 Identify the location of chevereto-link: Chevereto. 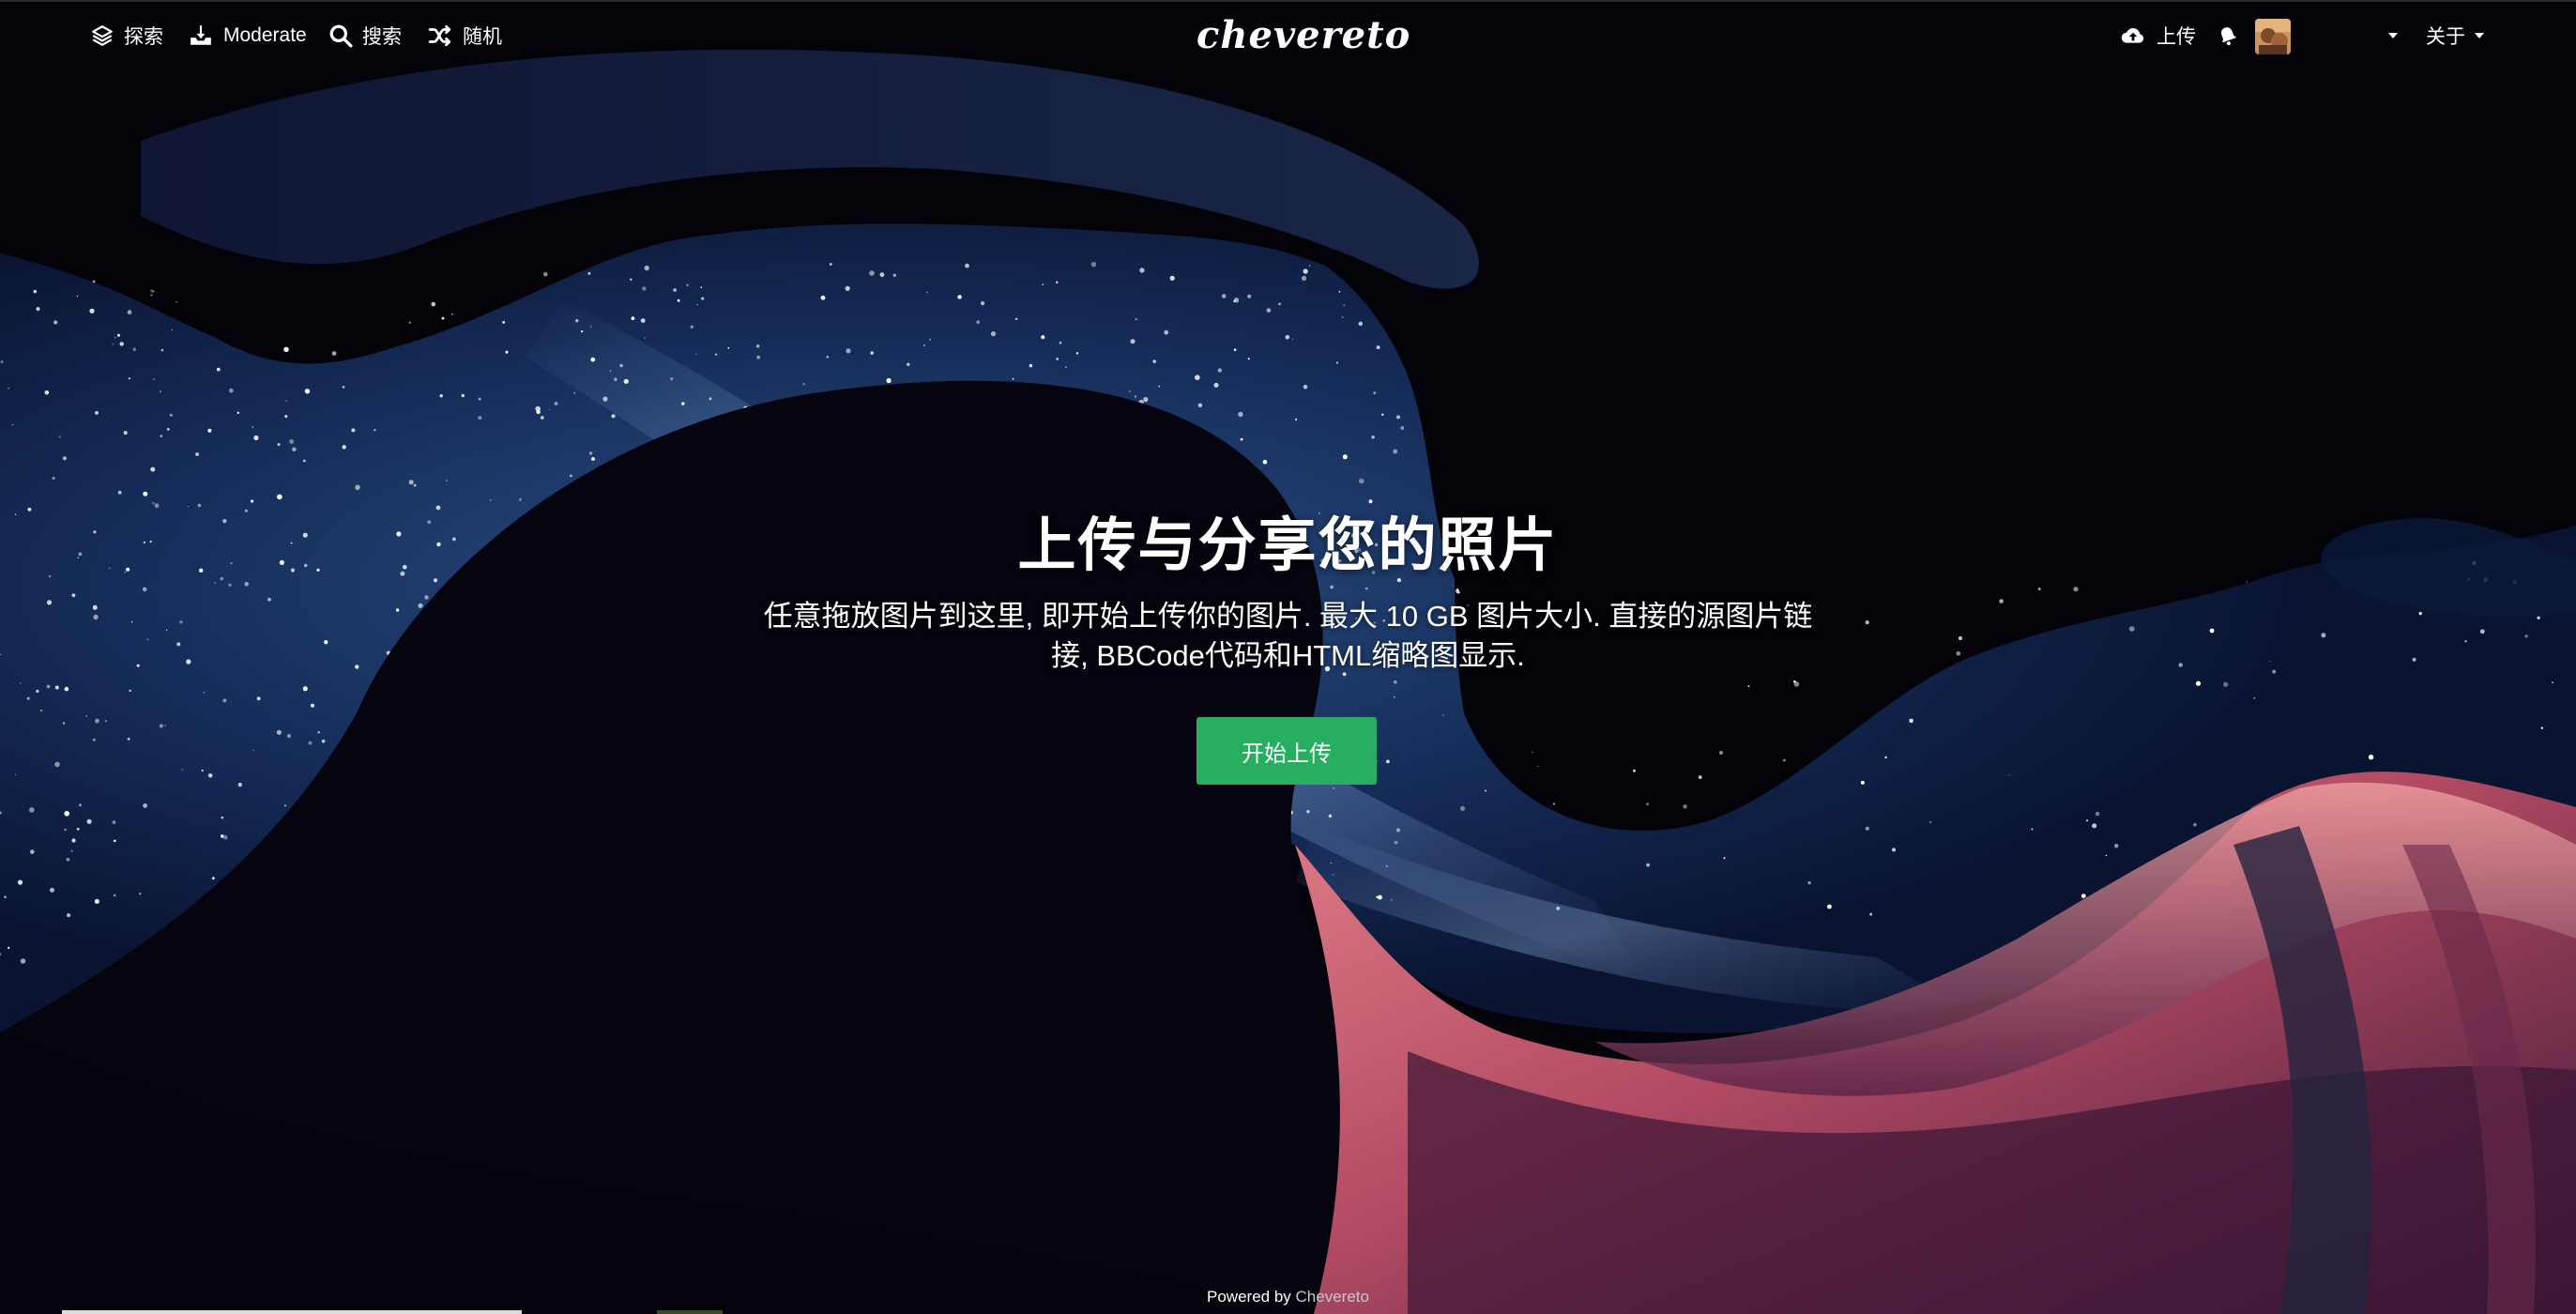
(1332, 1297).